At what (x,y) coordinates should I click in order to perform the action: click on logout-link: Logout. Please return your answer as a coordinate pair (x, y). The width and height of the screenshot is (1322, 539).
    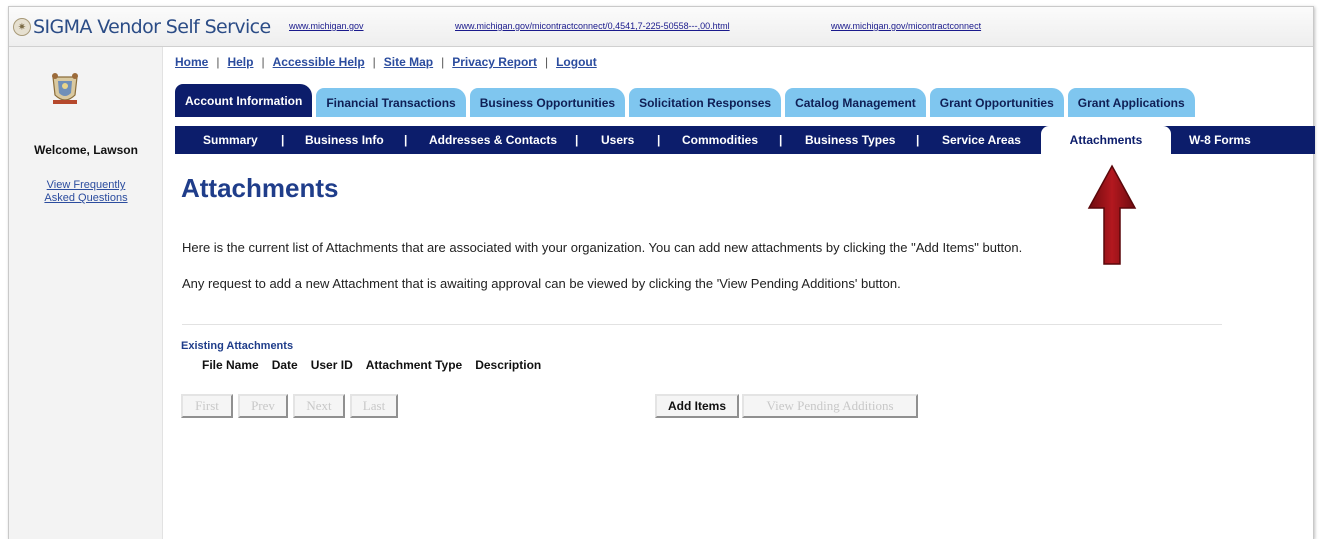
    Looking at the image, I should click on (576, 62).